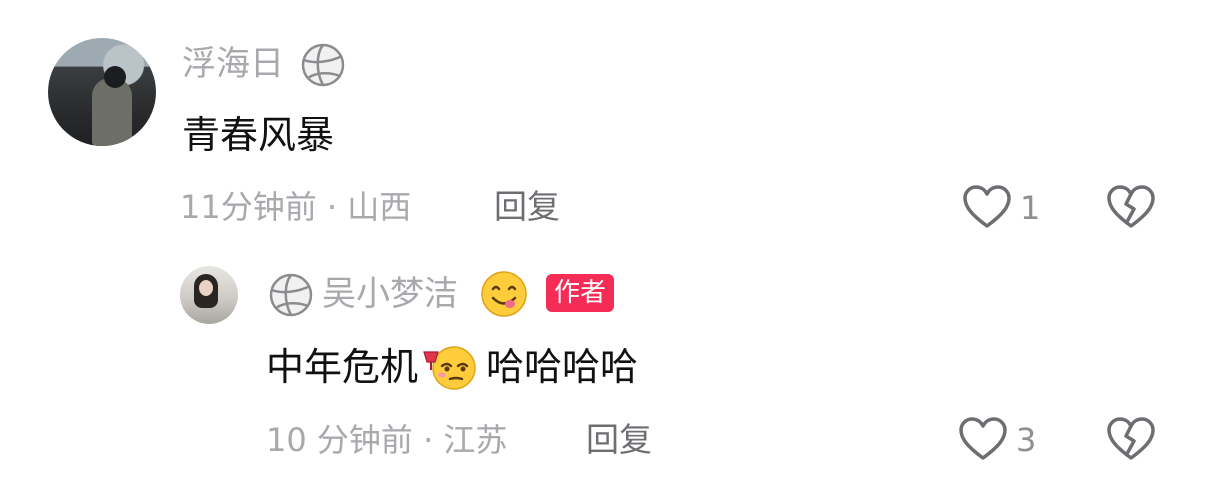 The image size is (1206, 496). I want to click on comment-username: 浮海日, so click(233, 64).